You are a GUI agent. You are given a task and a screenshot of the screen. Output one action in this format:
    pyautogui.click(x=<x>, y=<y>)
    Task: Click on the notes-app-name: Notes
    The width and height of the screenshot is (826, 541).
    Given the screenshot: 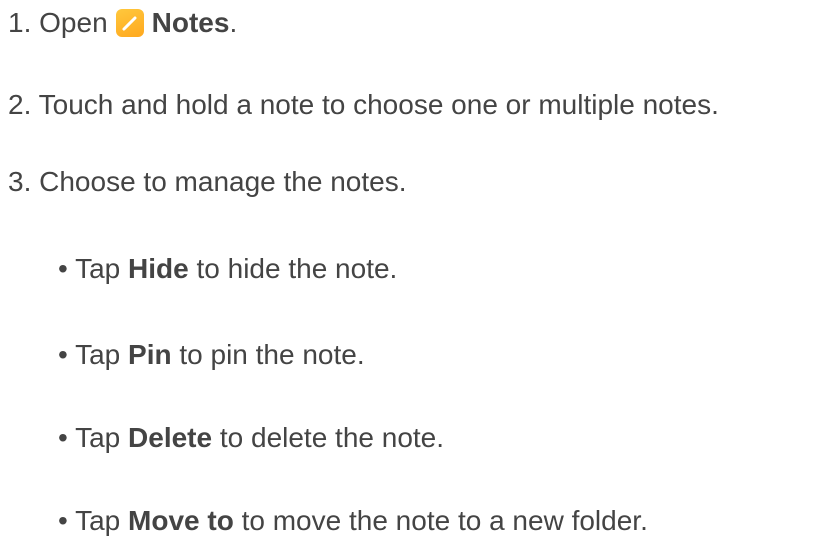 What is the action you would take?
    pyautogui.click(x=190, y=22)
    